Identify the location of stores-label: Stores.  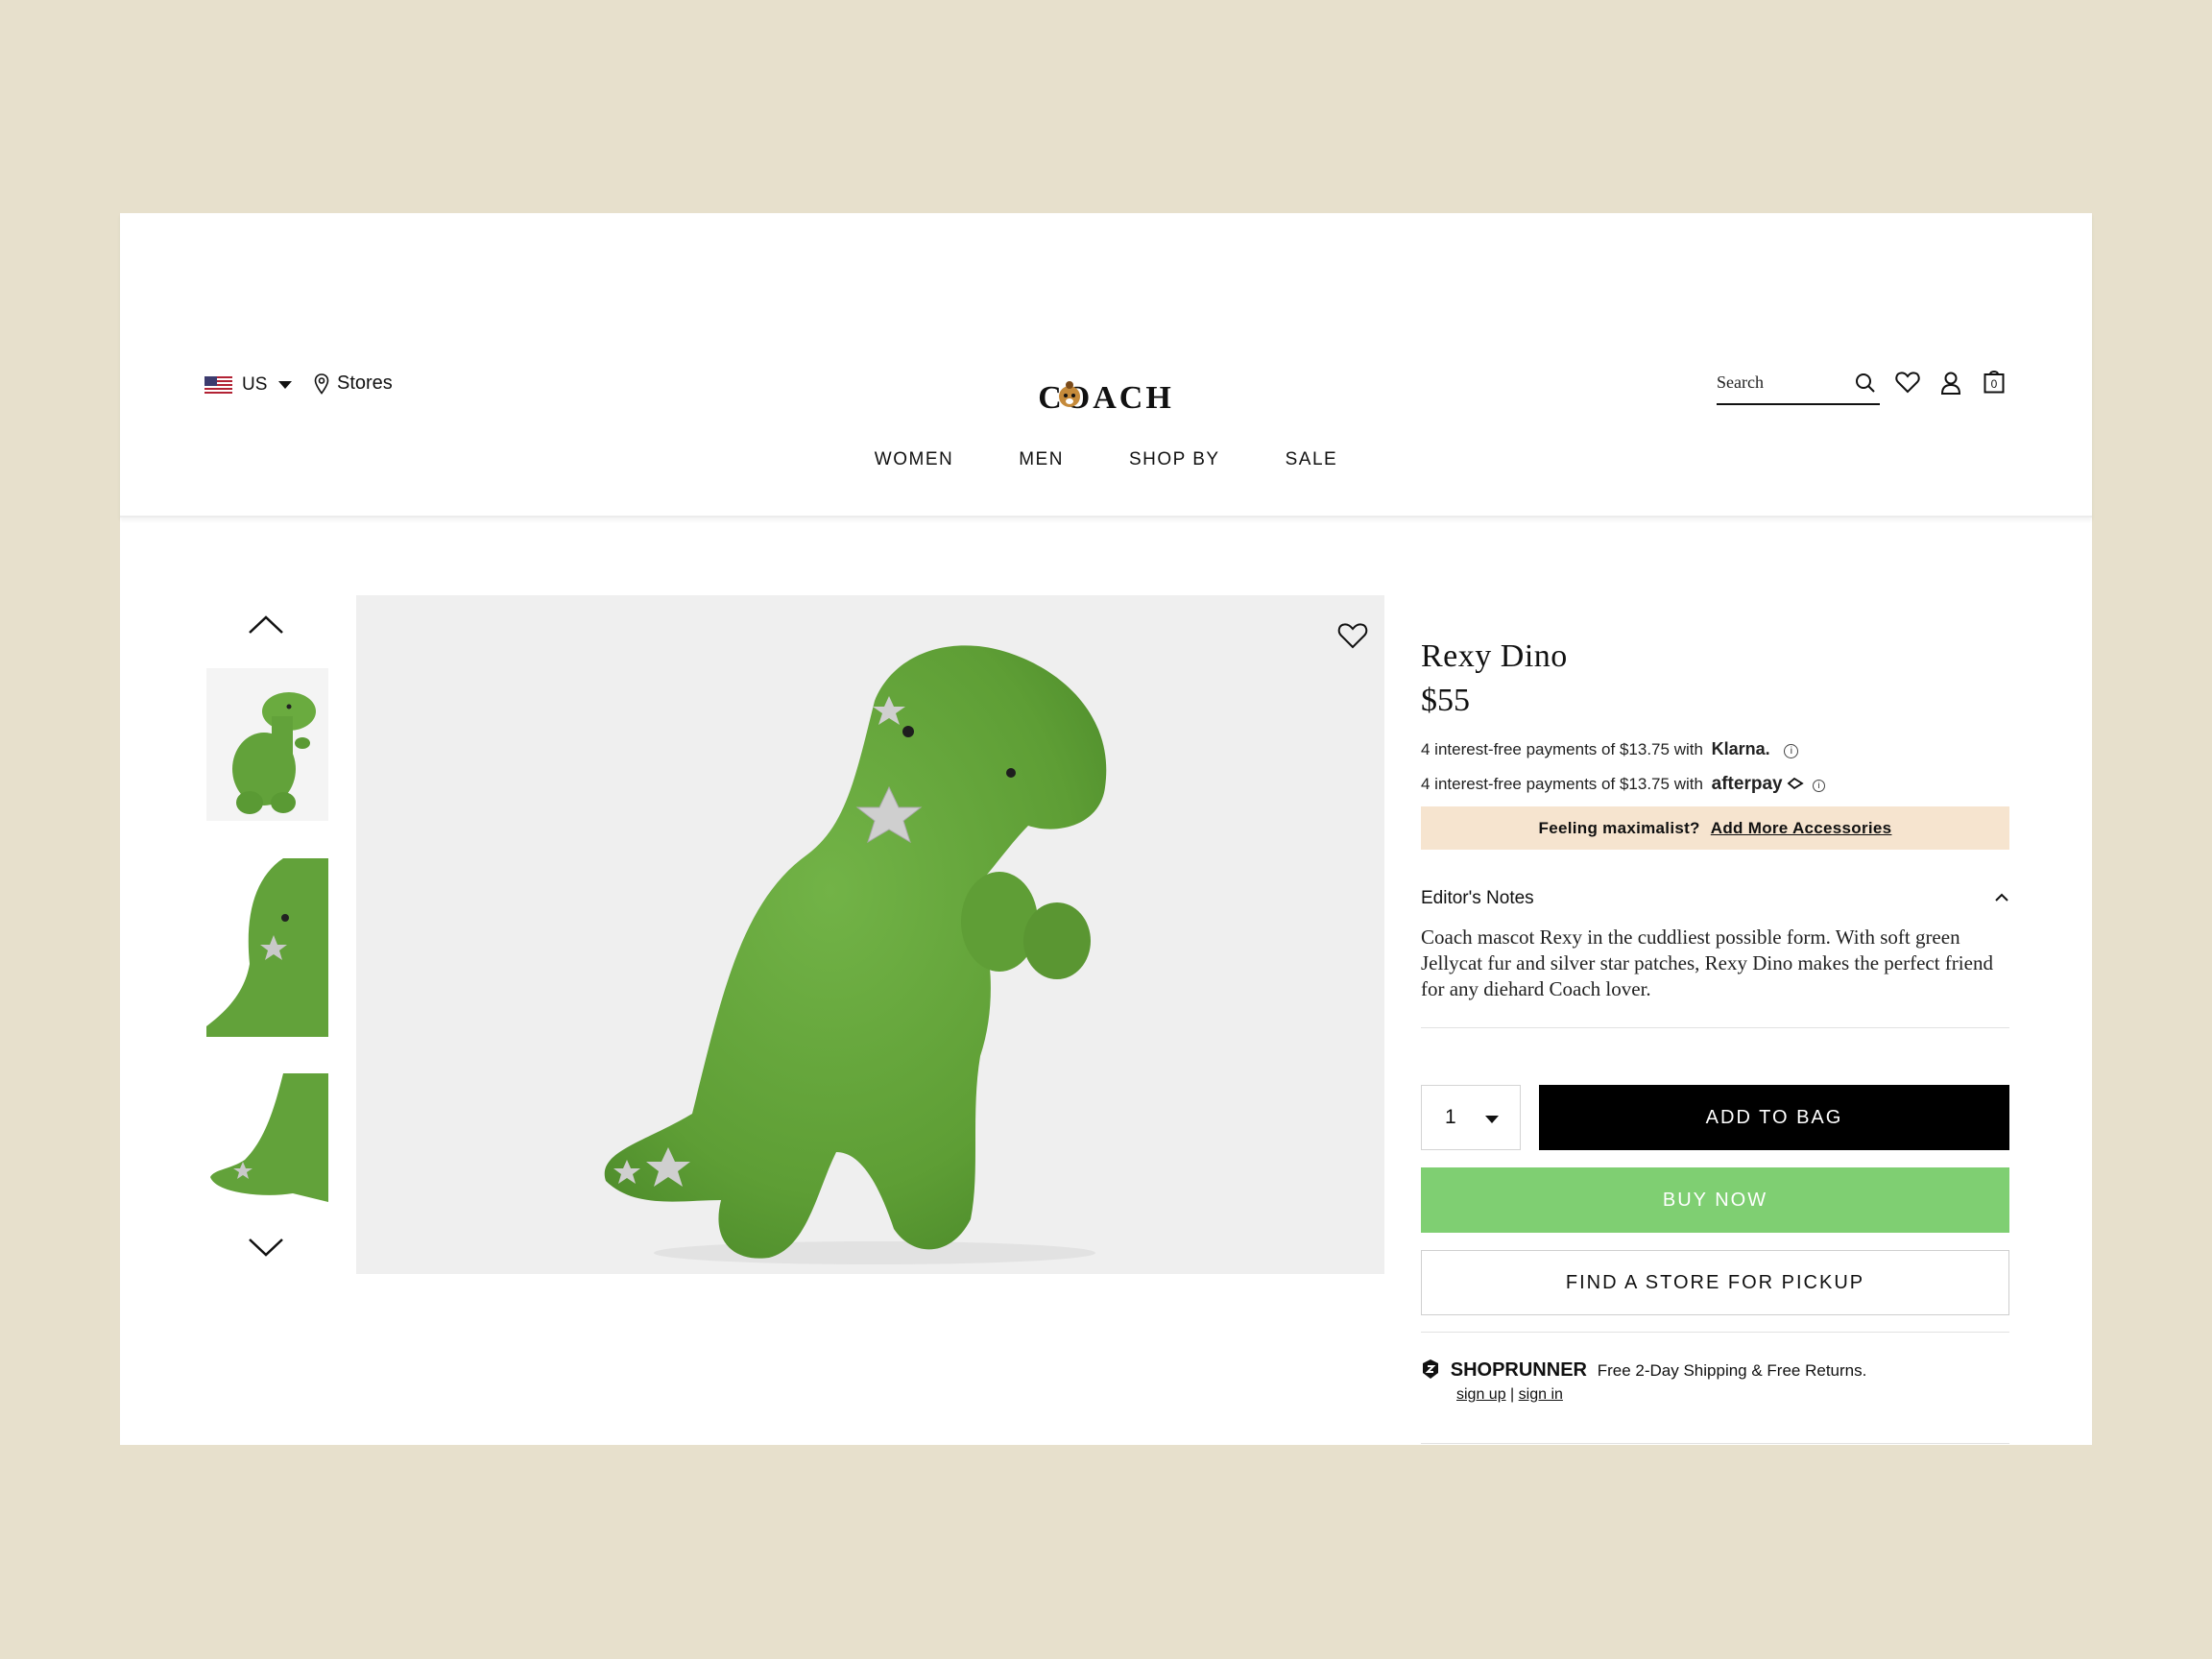
(365, 383).